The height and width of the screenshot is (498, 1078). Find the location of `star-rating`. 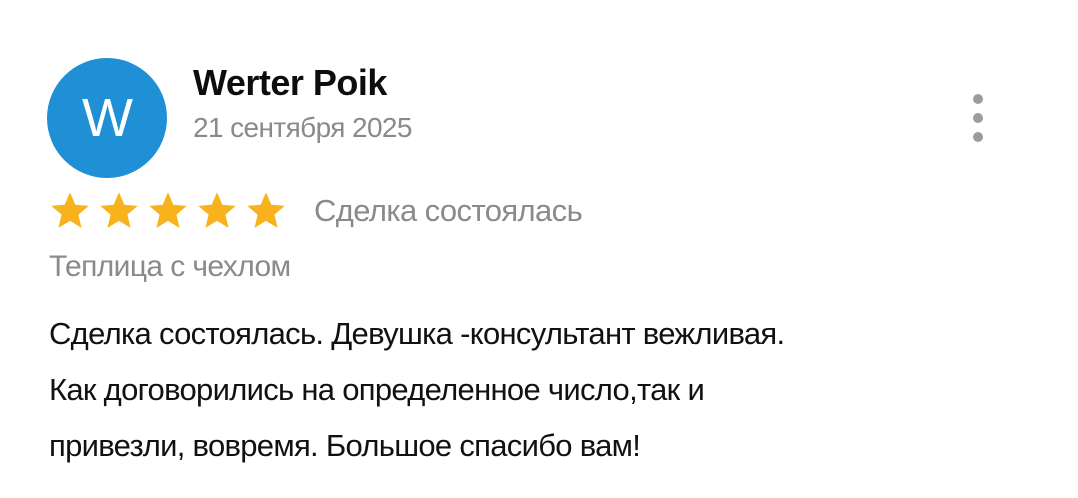

star-rating is located at coordinates (168, 211).